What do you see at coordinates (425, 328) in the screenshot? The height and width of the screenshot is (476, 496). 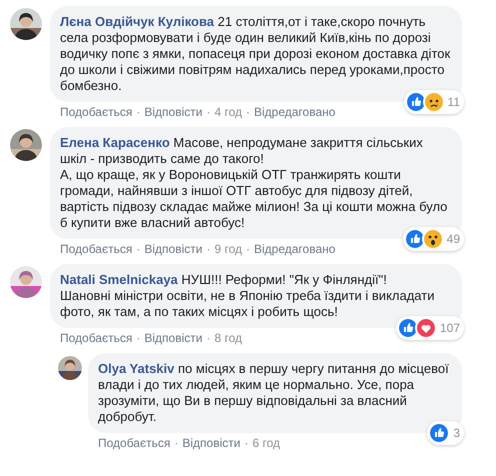 I see `heart-icon` at bounding box center [425, 328].